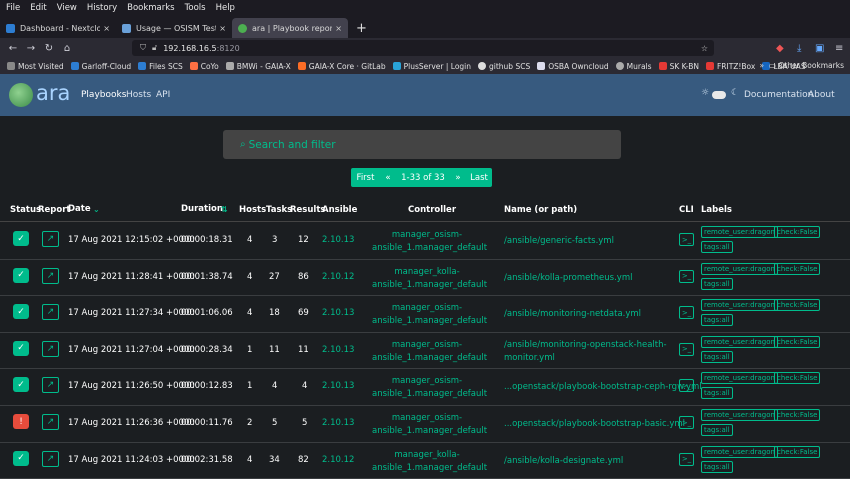  I want to click on pager-prev: «, so click(388, 177).